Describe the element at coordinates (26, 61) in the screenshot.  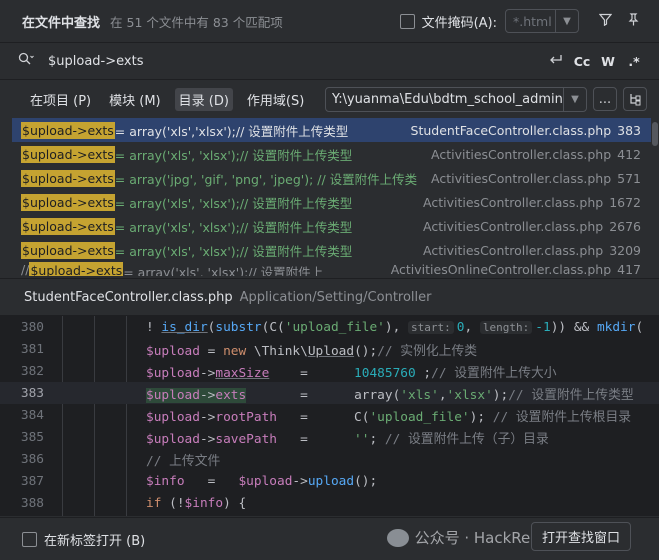
I see `search-icon` at that location.